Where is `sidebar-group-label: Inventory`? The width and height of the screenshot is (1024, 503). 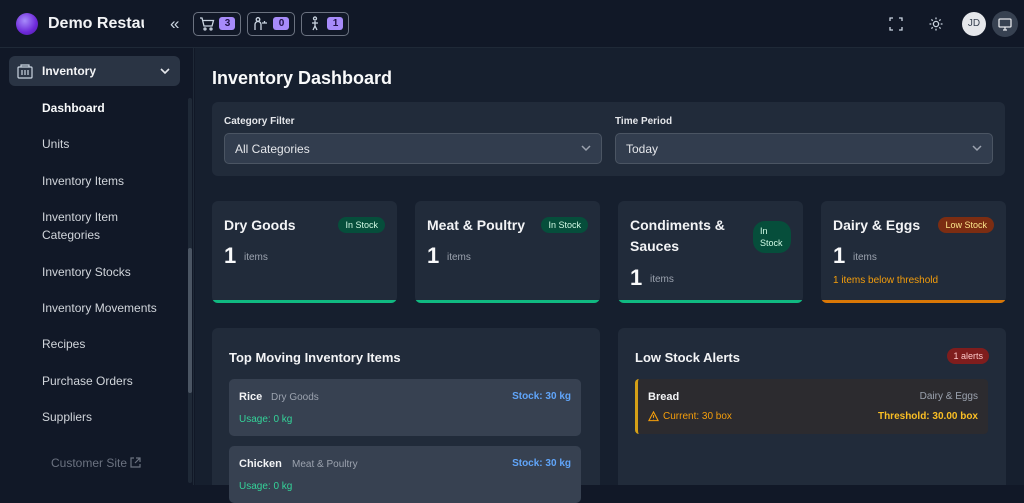
sidebar-group-label: Inventory is located at coordinates (69, 71).